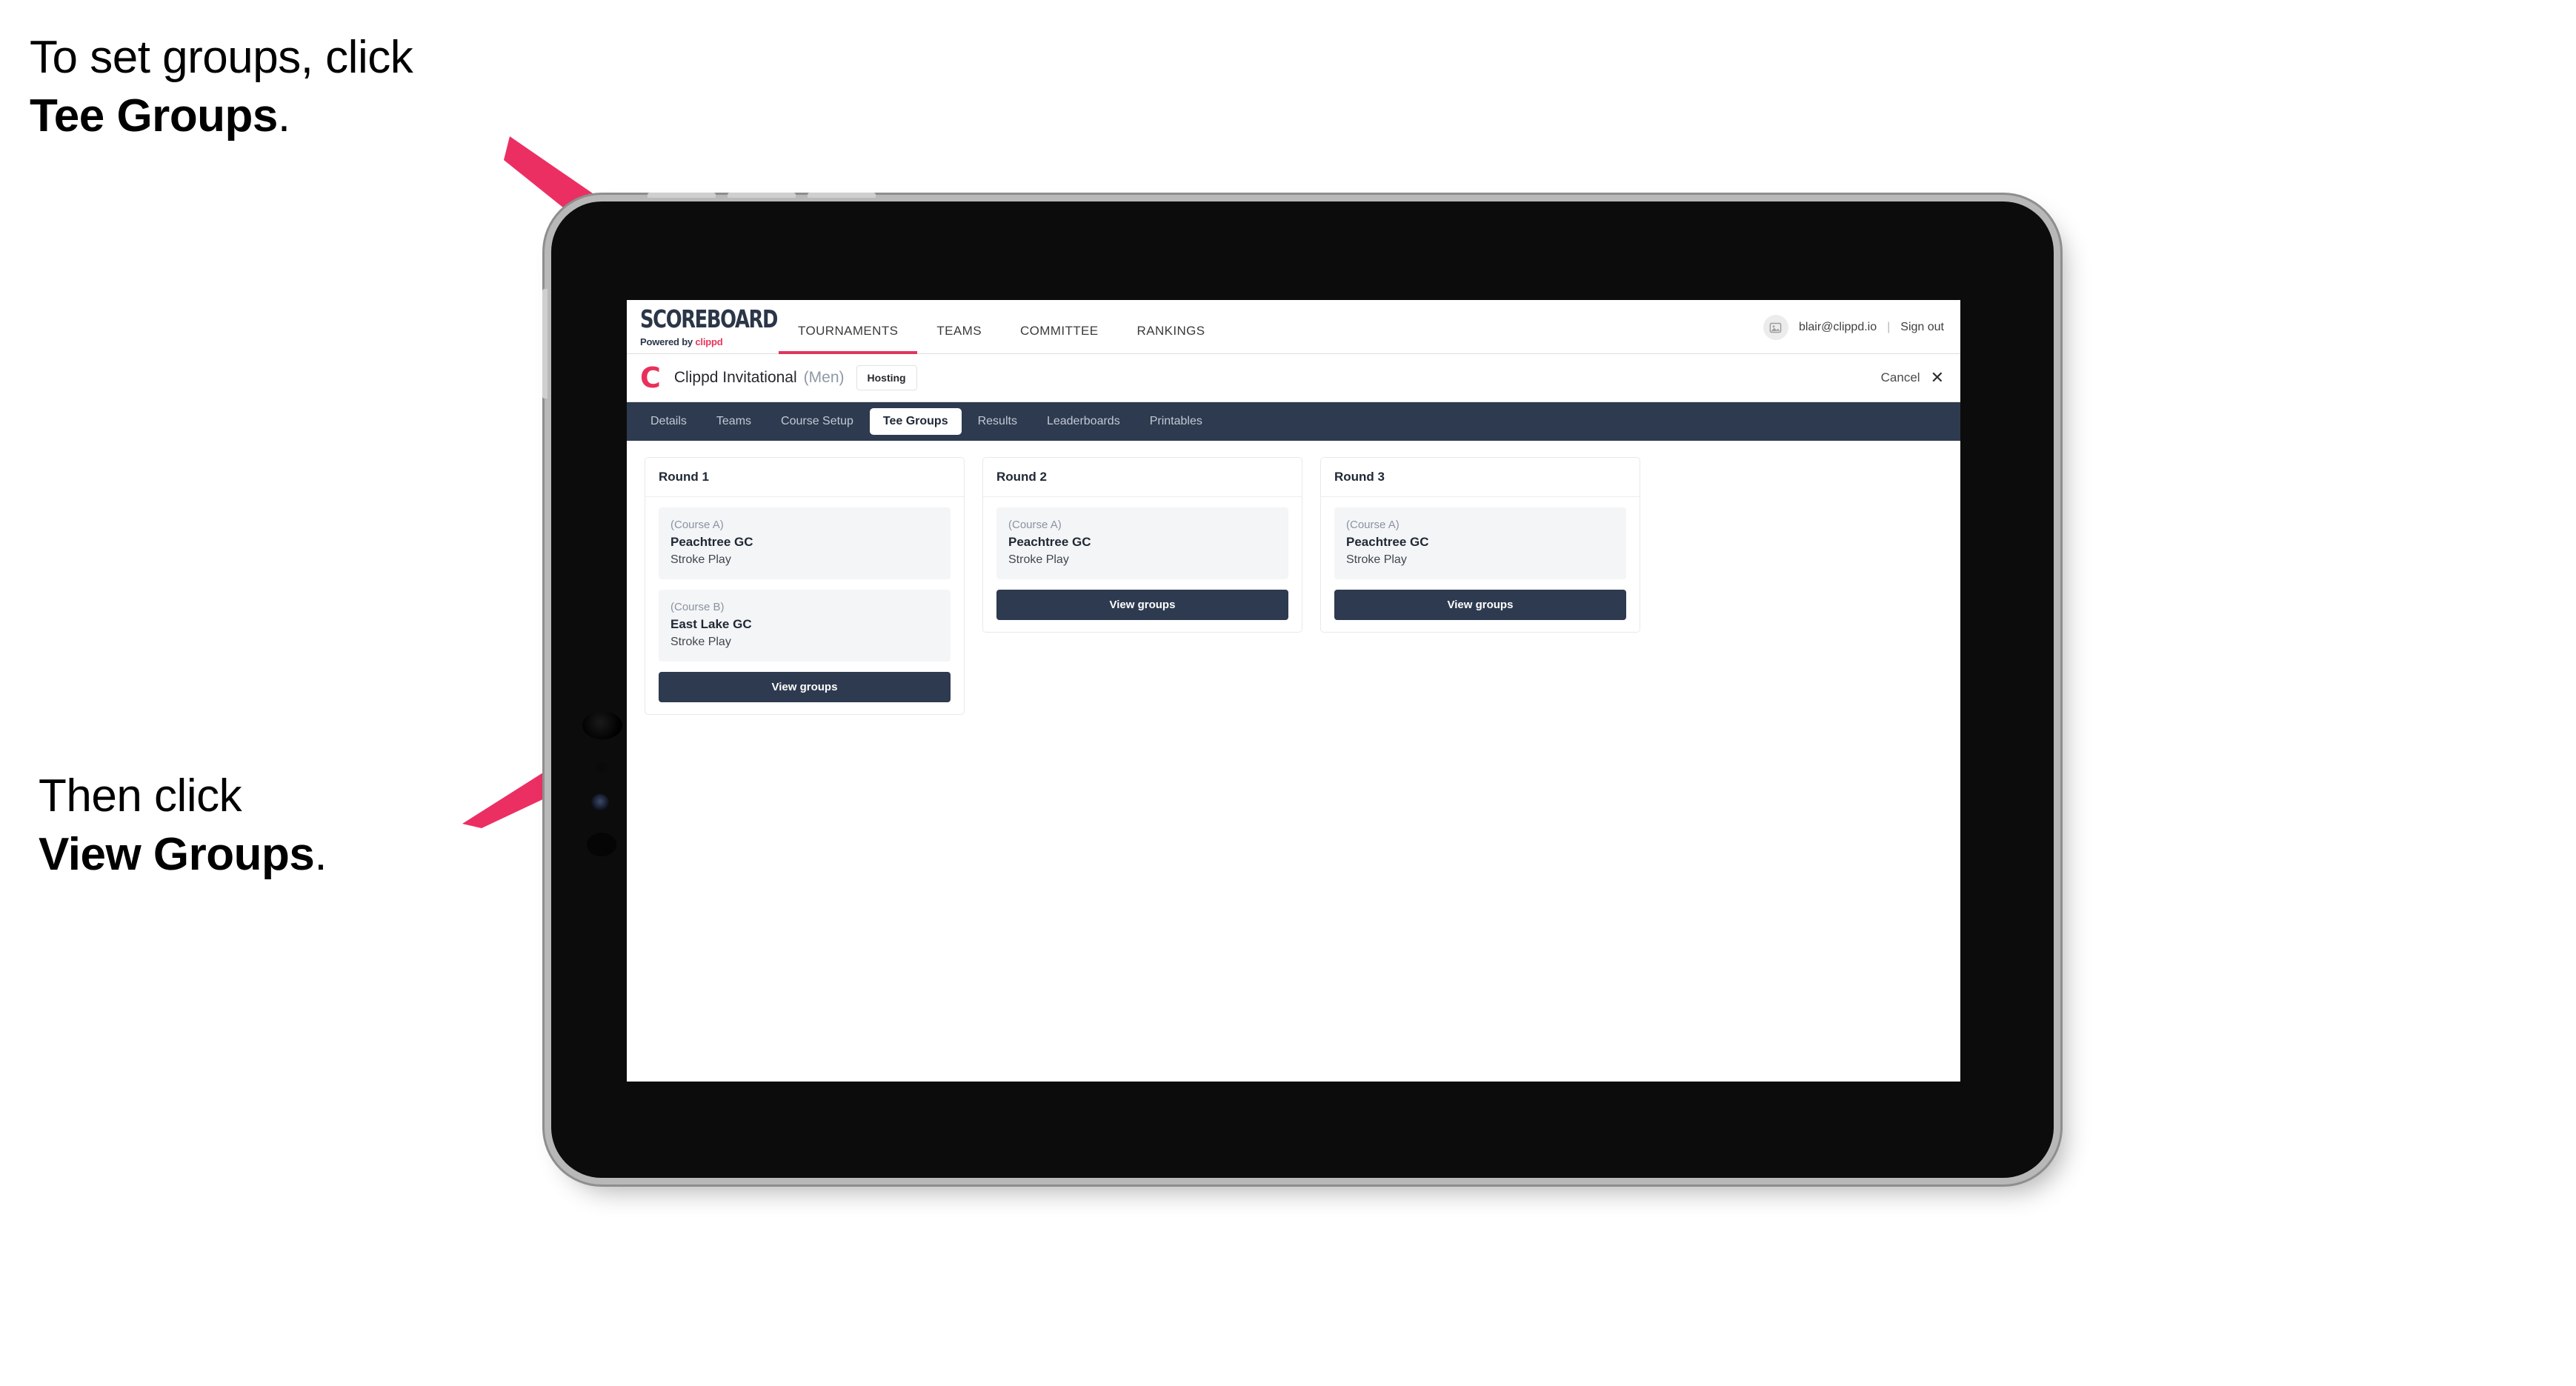 The width and height of the screenshot is (2576, 1386). Describe the element at coordinates (824, 377) in the screenshot. I see `tournament-division: (Men)` at that location.